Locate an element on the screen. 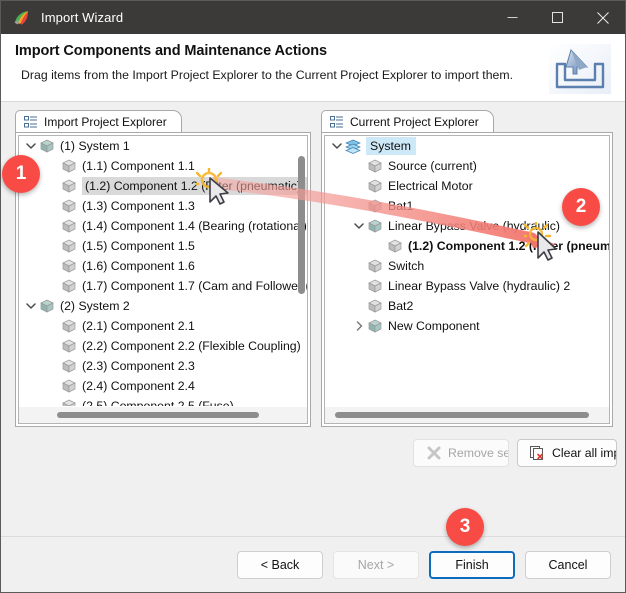 This screenshot has width=626, height=593. left-vertical-scrollbar is located at coordinates (301, 268).